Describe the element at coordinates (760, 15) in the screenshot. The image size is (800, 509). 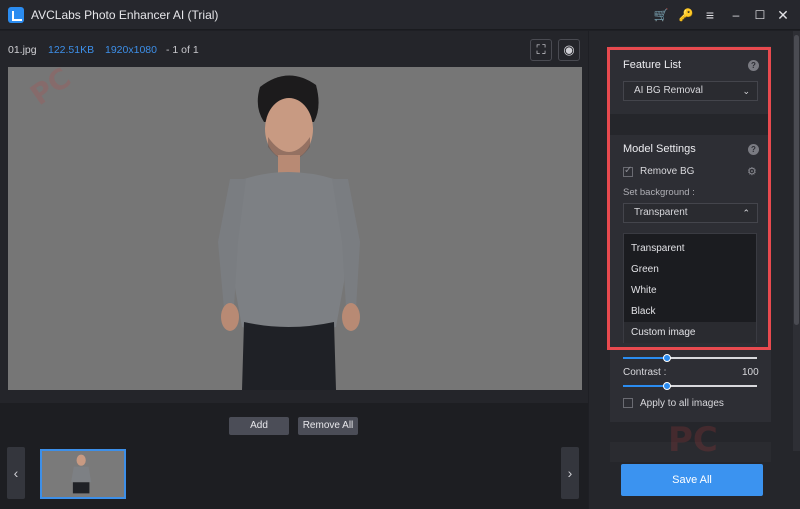
I see `maximize-icon: ☐` at that location.